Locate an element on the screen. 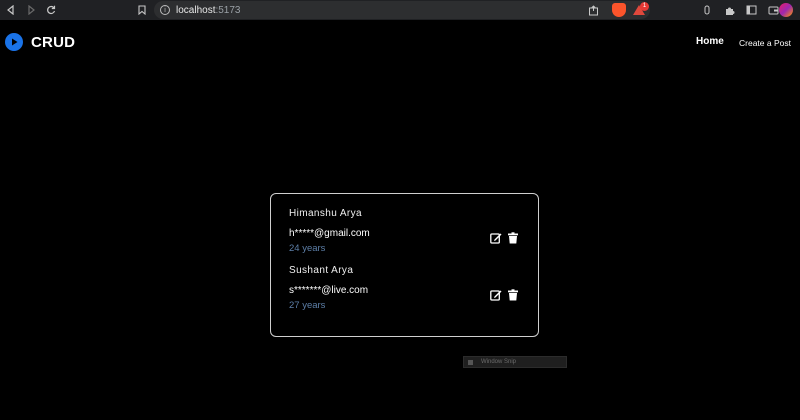 The width and height of the screenshot is (800, 420). snip-icon is located at coordinates (470, 362).